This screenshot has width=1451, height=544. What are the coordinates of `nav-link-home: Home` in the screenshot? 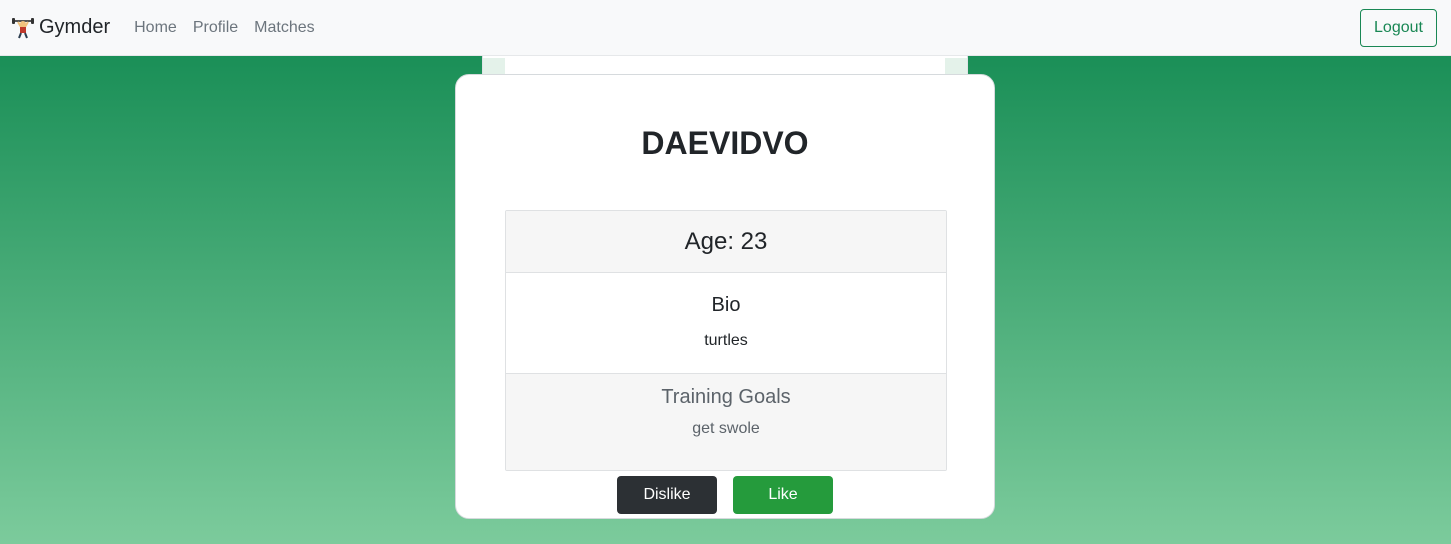 It's located at (155, 28).